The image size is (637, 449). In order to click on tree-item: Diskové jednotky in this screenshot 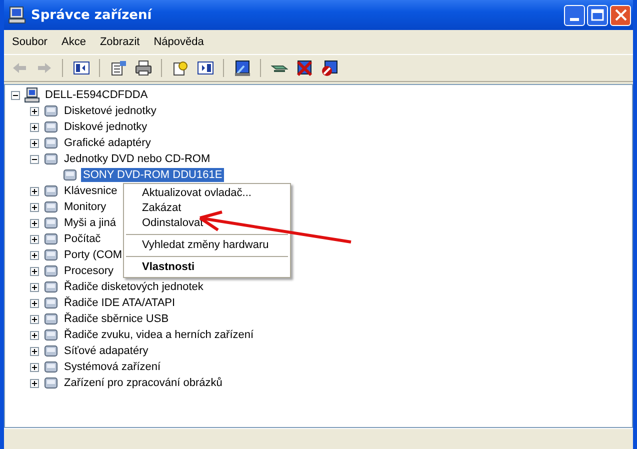, I will do `click(106, 127)`.